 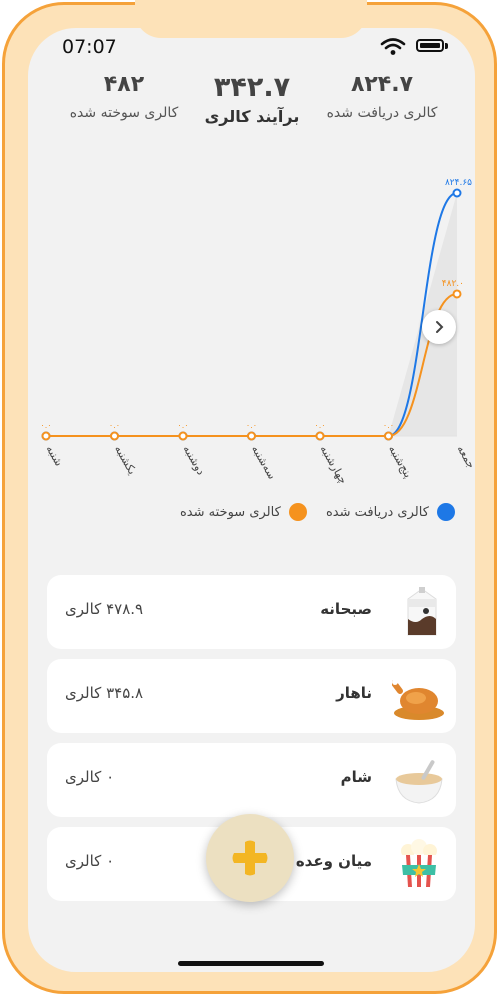 What do you see at coordinates (104, 609) in the screenshot?
I see `meal-calories: ۴۷۸.۹ کالری` at bounding box center [104, 609].